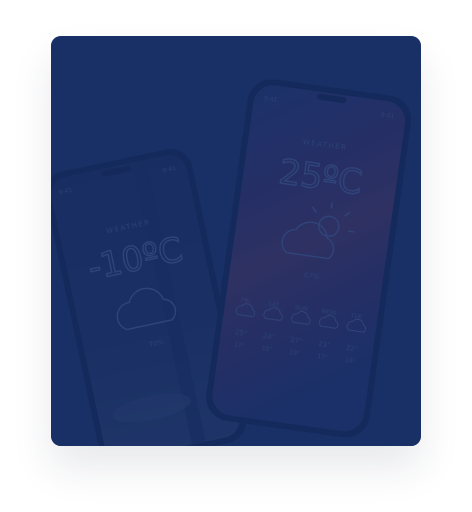  I want to click on forecast-low: 16°, so click(351, 361).